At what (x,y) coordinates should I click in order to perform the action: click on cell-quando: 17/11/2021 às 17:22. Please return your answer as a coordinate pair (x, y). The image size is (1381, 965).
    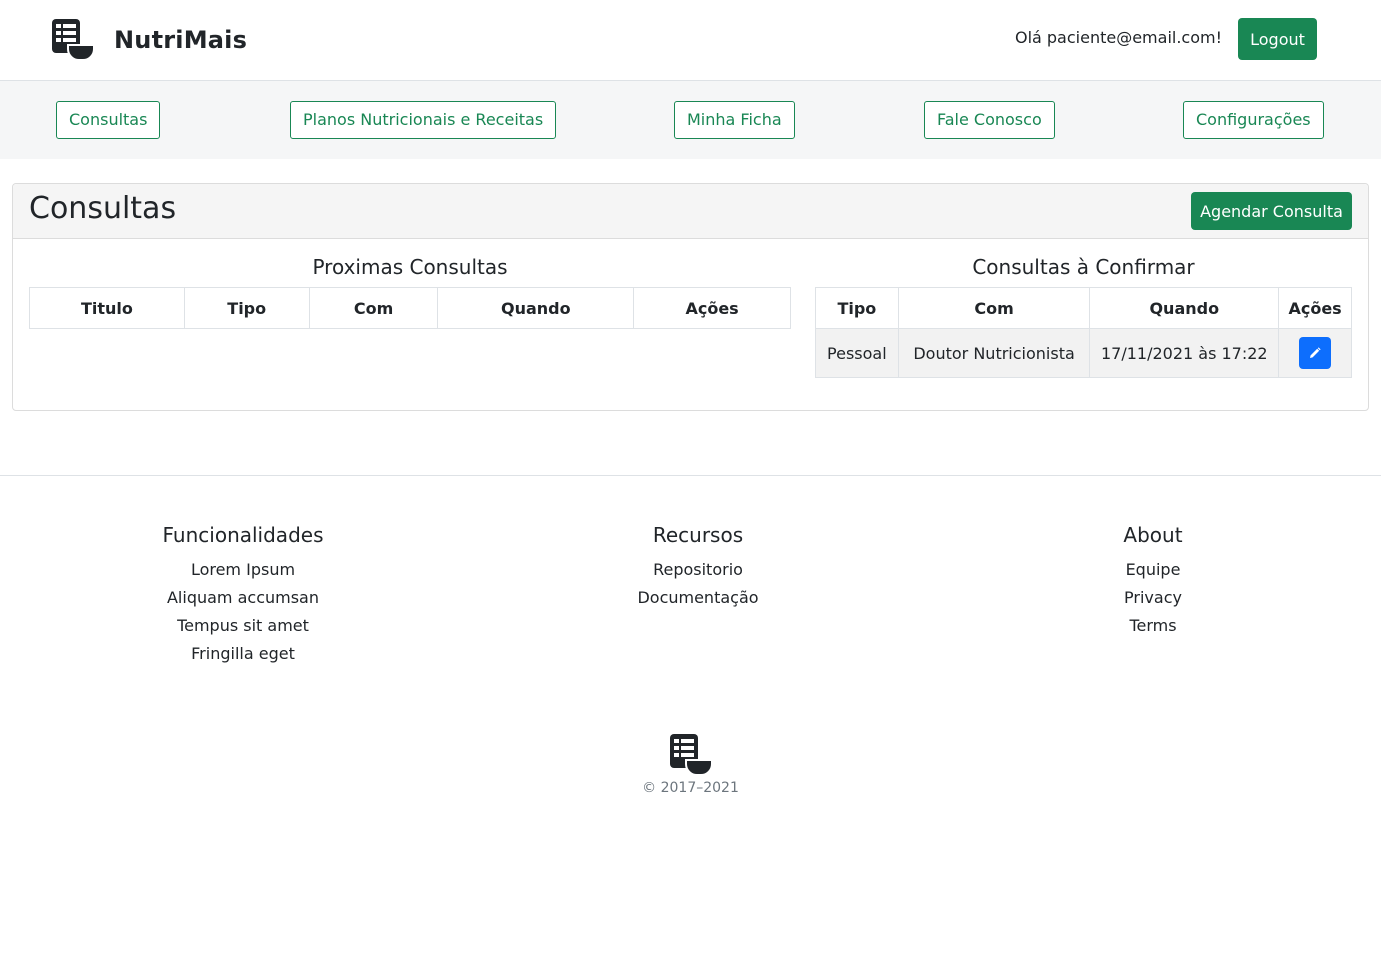
    Looking at the image, I should click on (1184, 353).